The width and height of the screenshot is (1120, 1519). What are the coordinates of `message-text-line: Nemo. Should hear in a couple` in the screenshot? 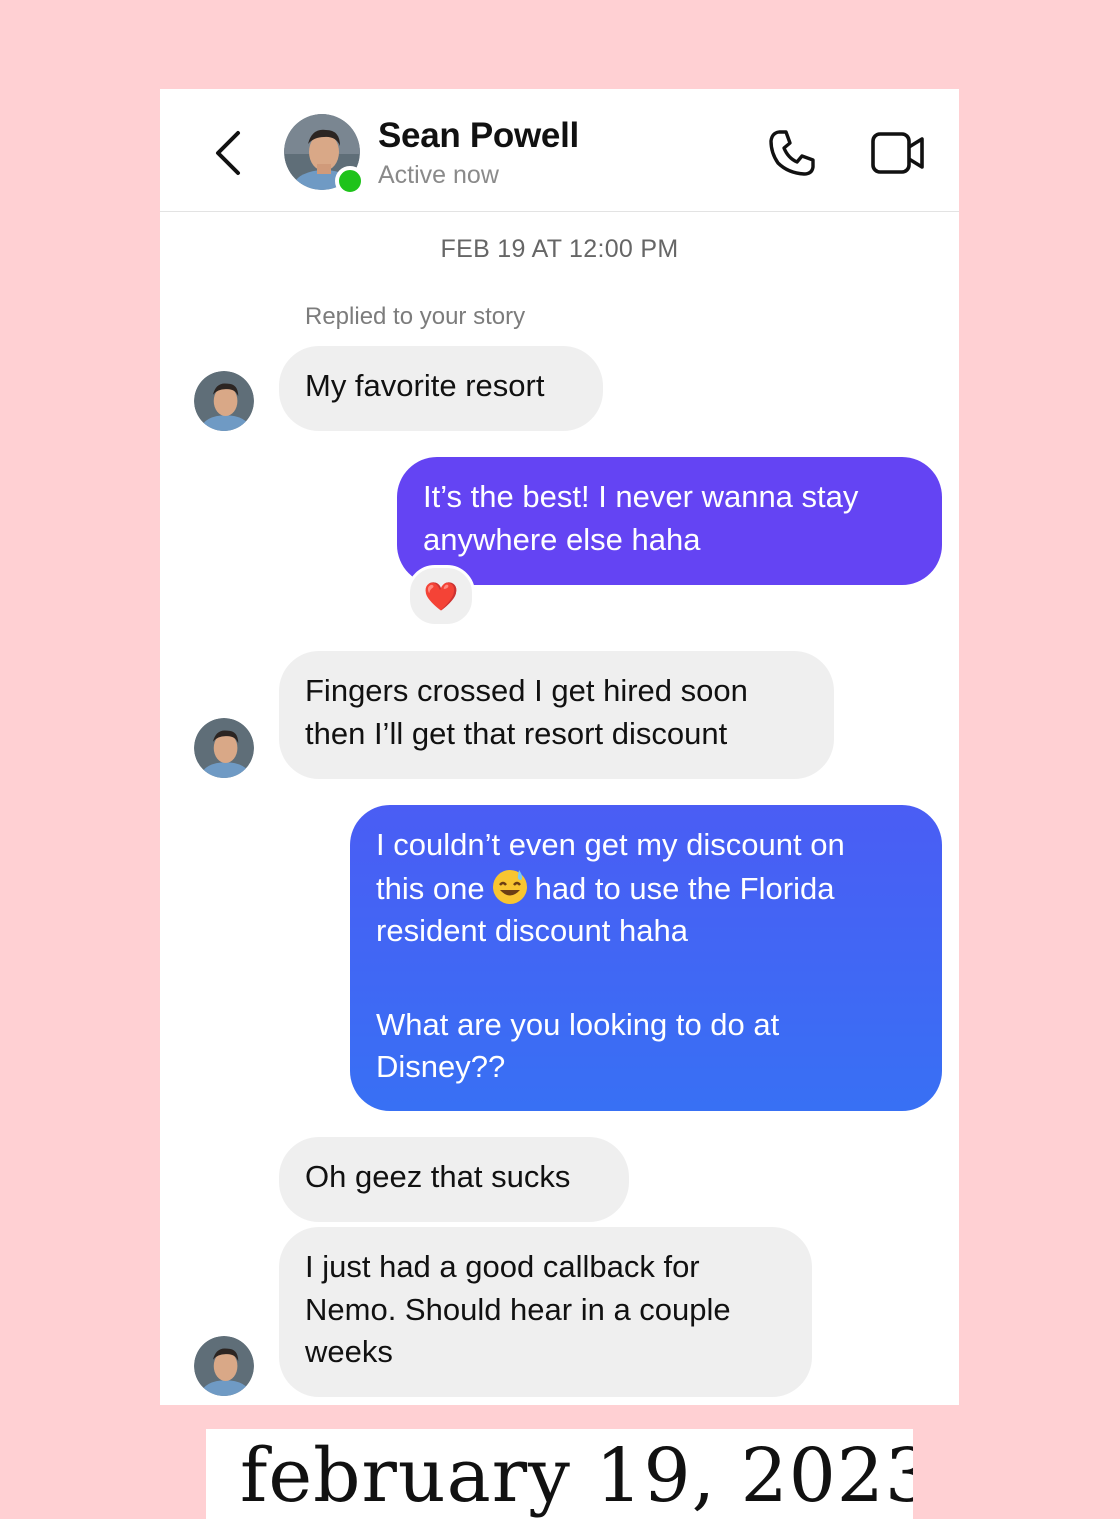 It's located at (518, 1309).